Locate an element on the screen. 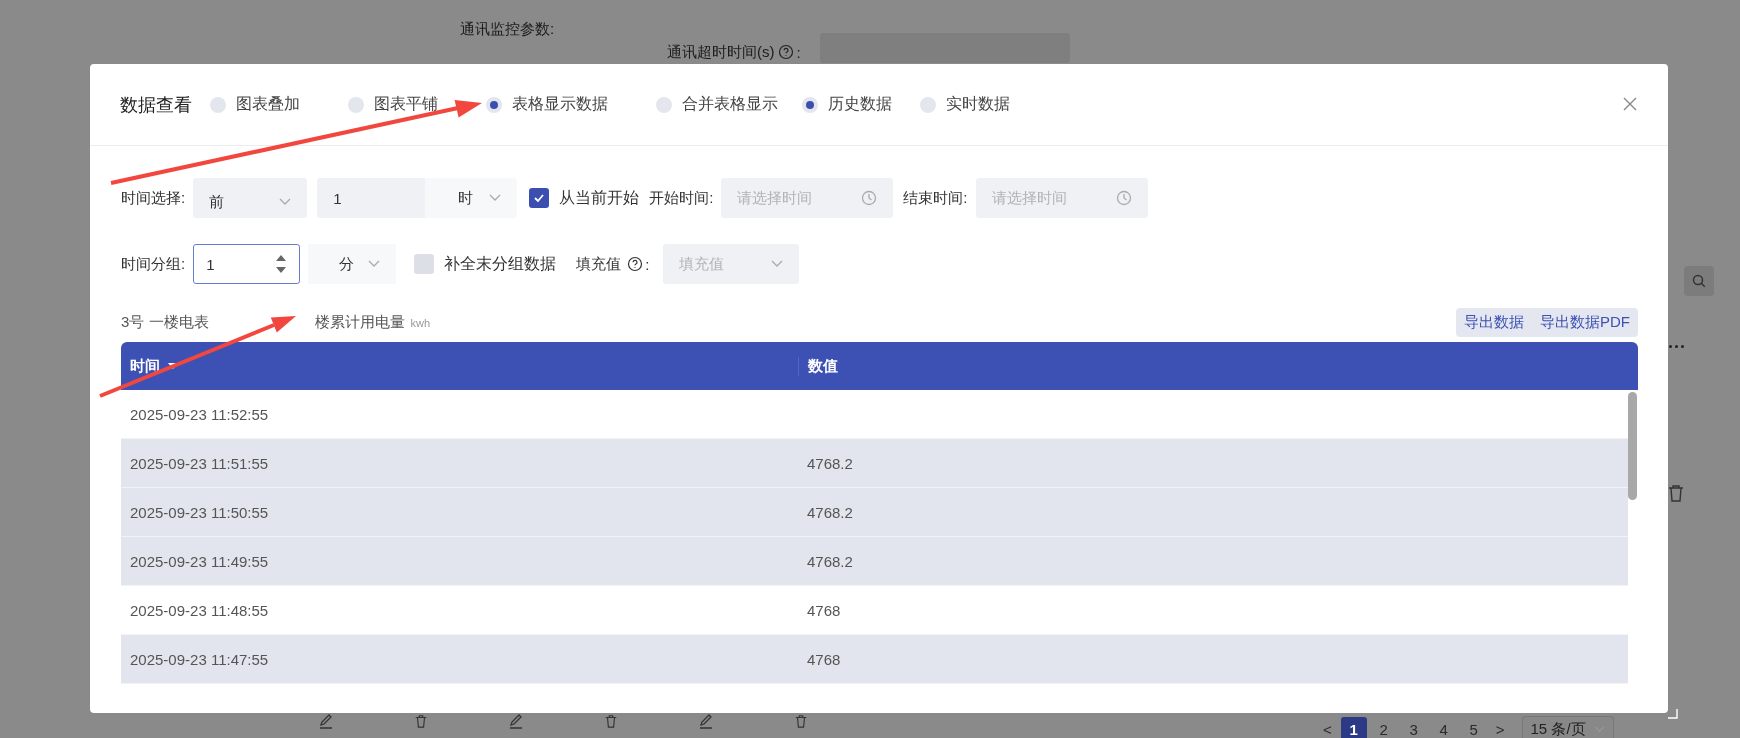 The height and width of the screenshot is (738, 1740). time-cell-text: 2025-09-23 11:48:55 is located at coordinates (199, 610).